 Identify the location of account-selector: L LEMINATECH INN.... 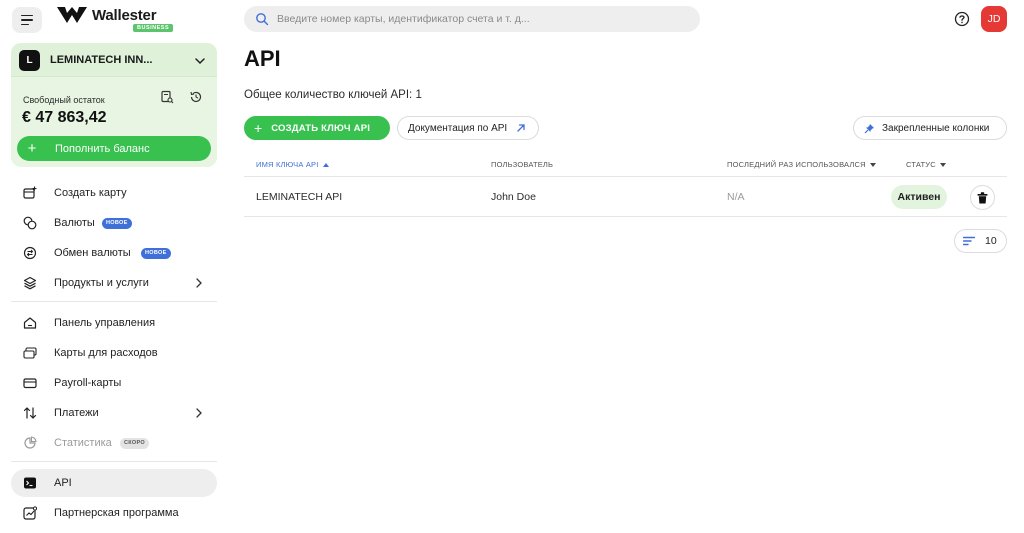
(114, 60).